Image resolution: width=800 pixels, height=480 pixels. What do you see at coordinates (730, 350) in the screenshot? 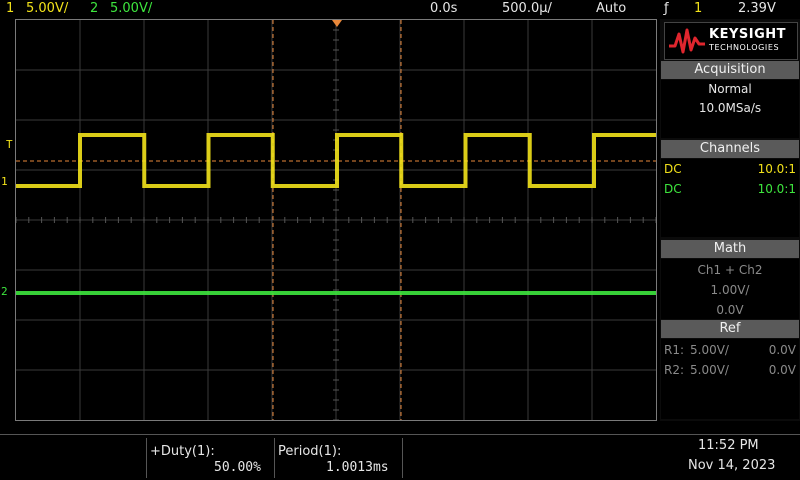
I see `ref-row-1: R1: 5.00V/ 0.0V` at bounding box center [730, 350].